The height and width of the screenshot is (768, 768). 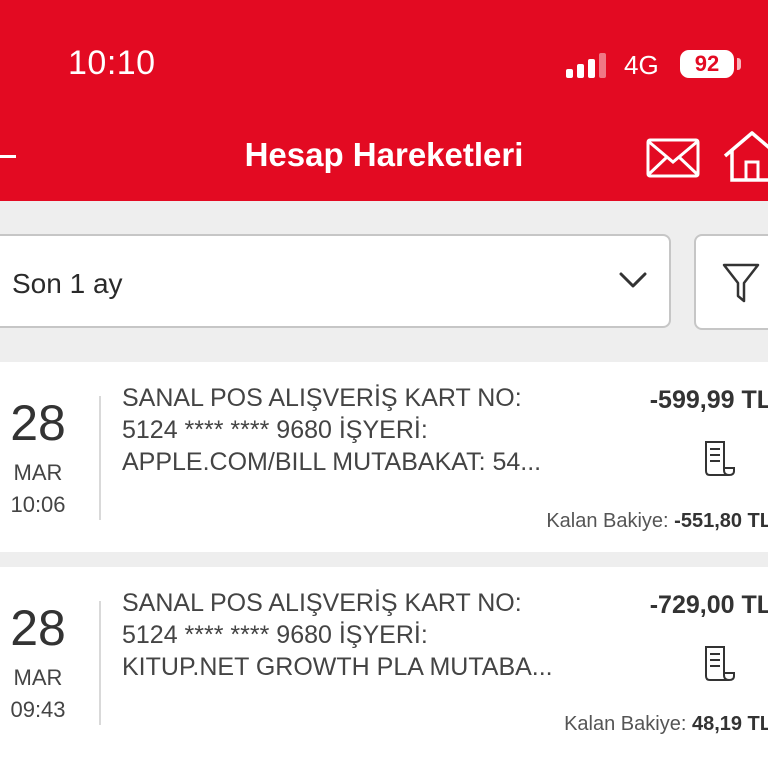 I want to click on back-icon, so click(x=8, y=156).